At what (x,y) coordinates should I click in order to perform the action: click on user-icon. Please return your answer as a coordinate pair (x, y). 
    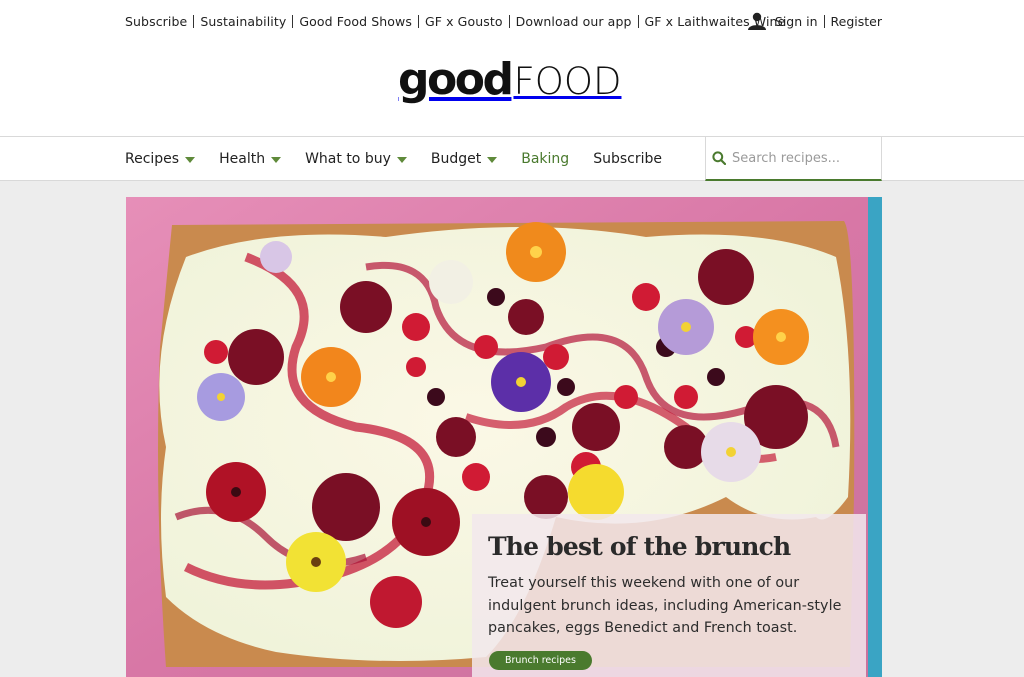
    Looking at the image, I should click on (756, 21).